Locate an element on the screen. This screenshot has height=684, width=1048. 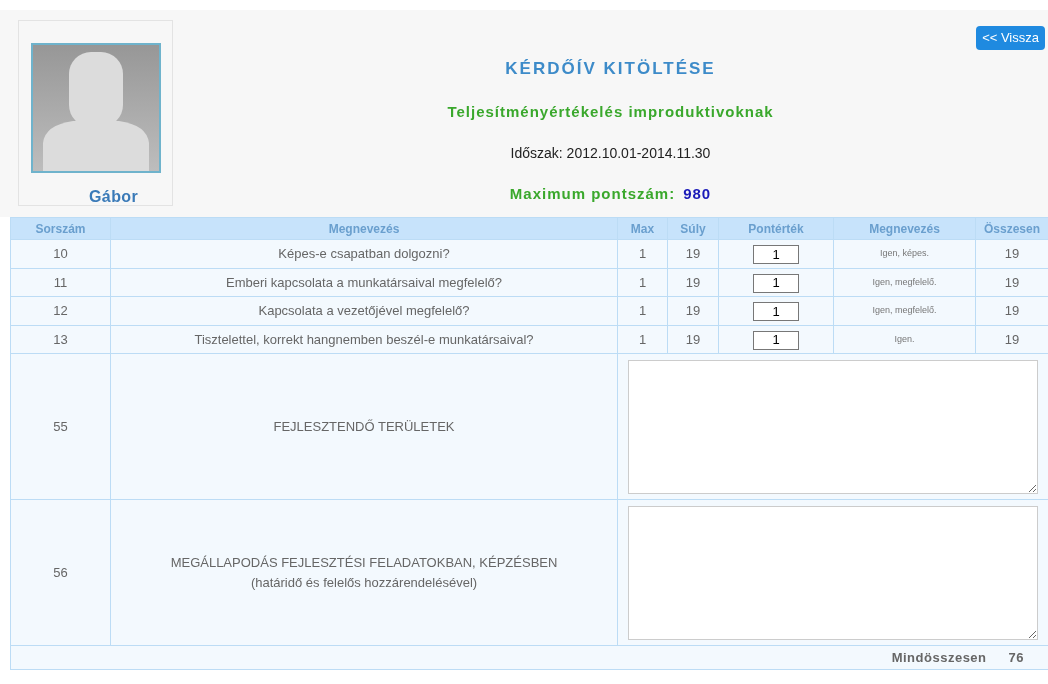
table-cell: 13 is located at coordinates (60, 339).